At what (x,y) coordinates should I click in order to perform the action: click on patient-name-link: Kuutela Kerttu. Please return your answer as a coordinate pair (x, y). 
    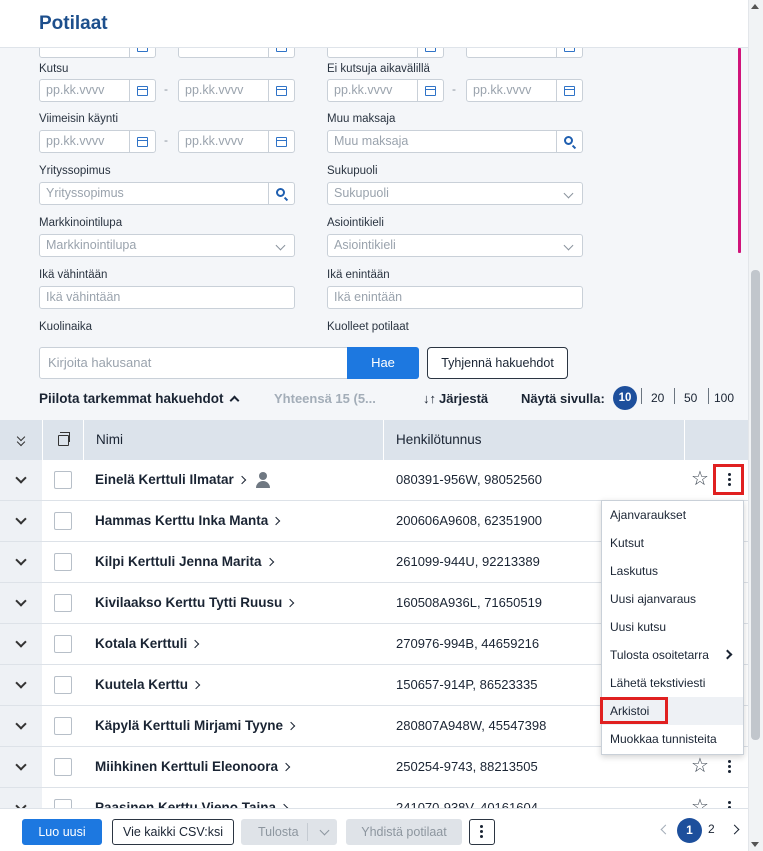
    Looking at the image, I should click on (148, 685).